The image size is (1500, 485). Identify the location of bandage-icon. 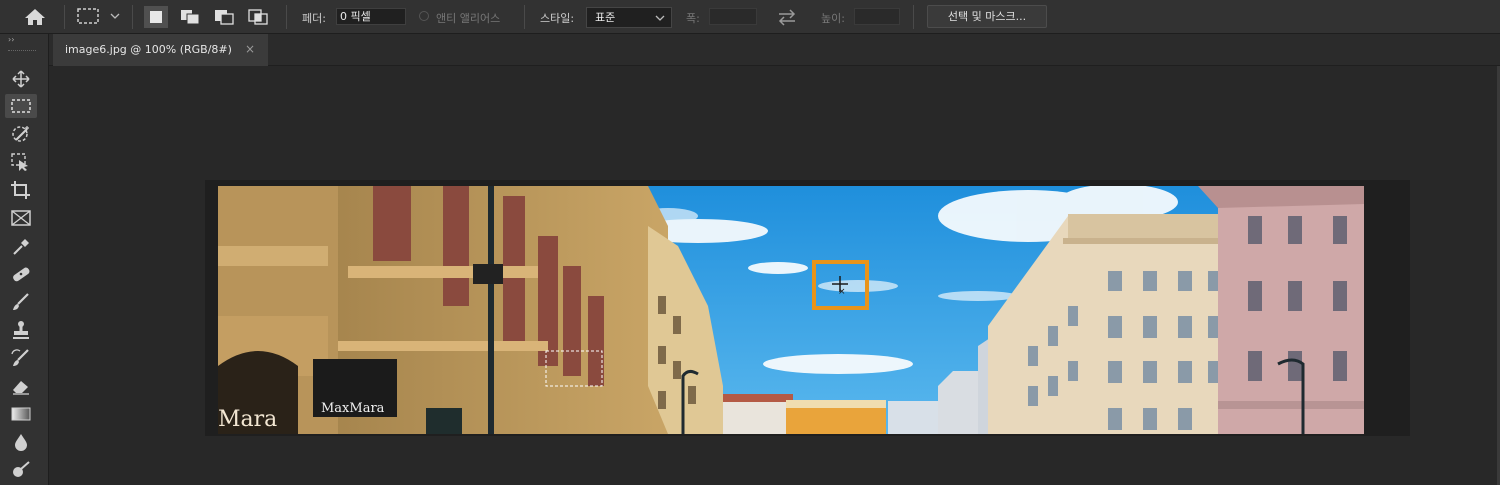
(21, 274).